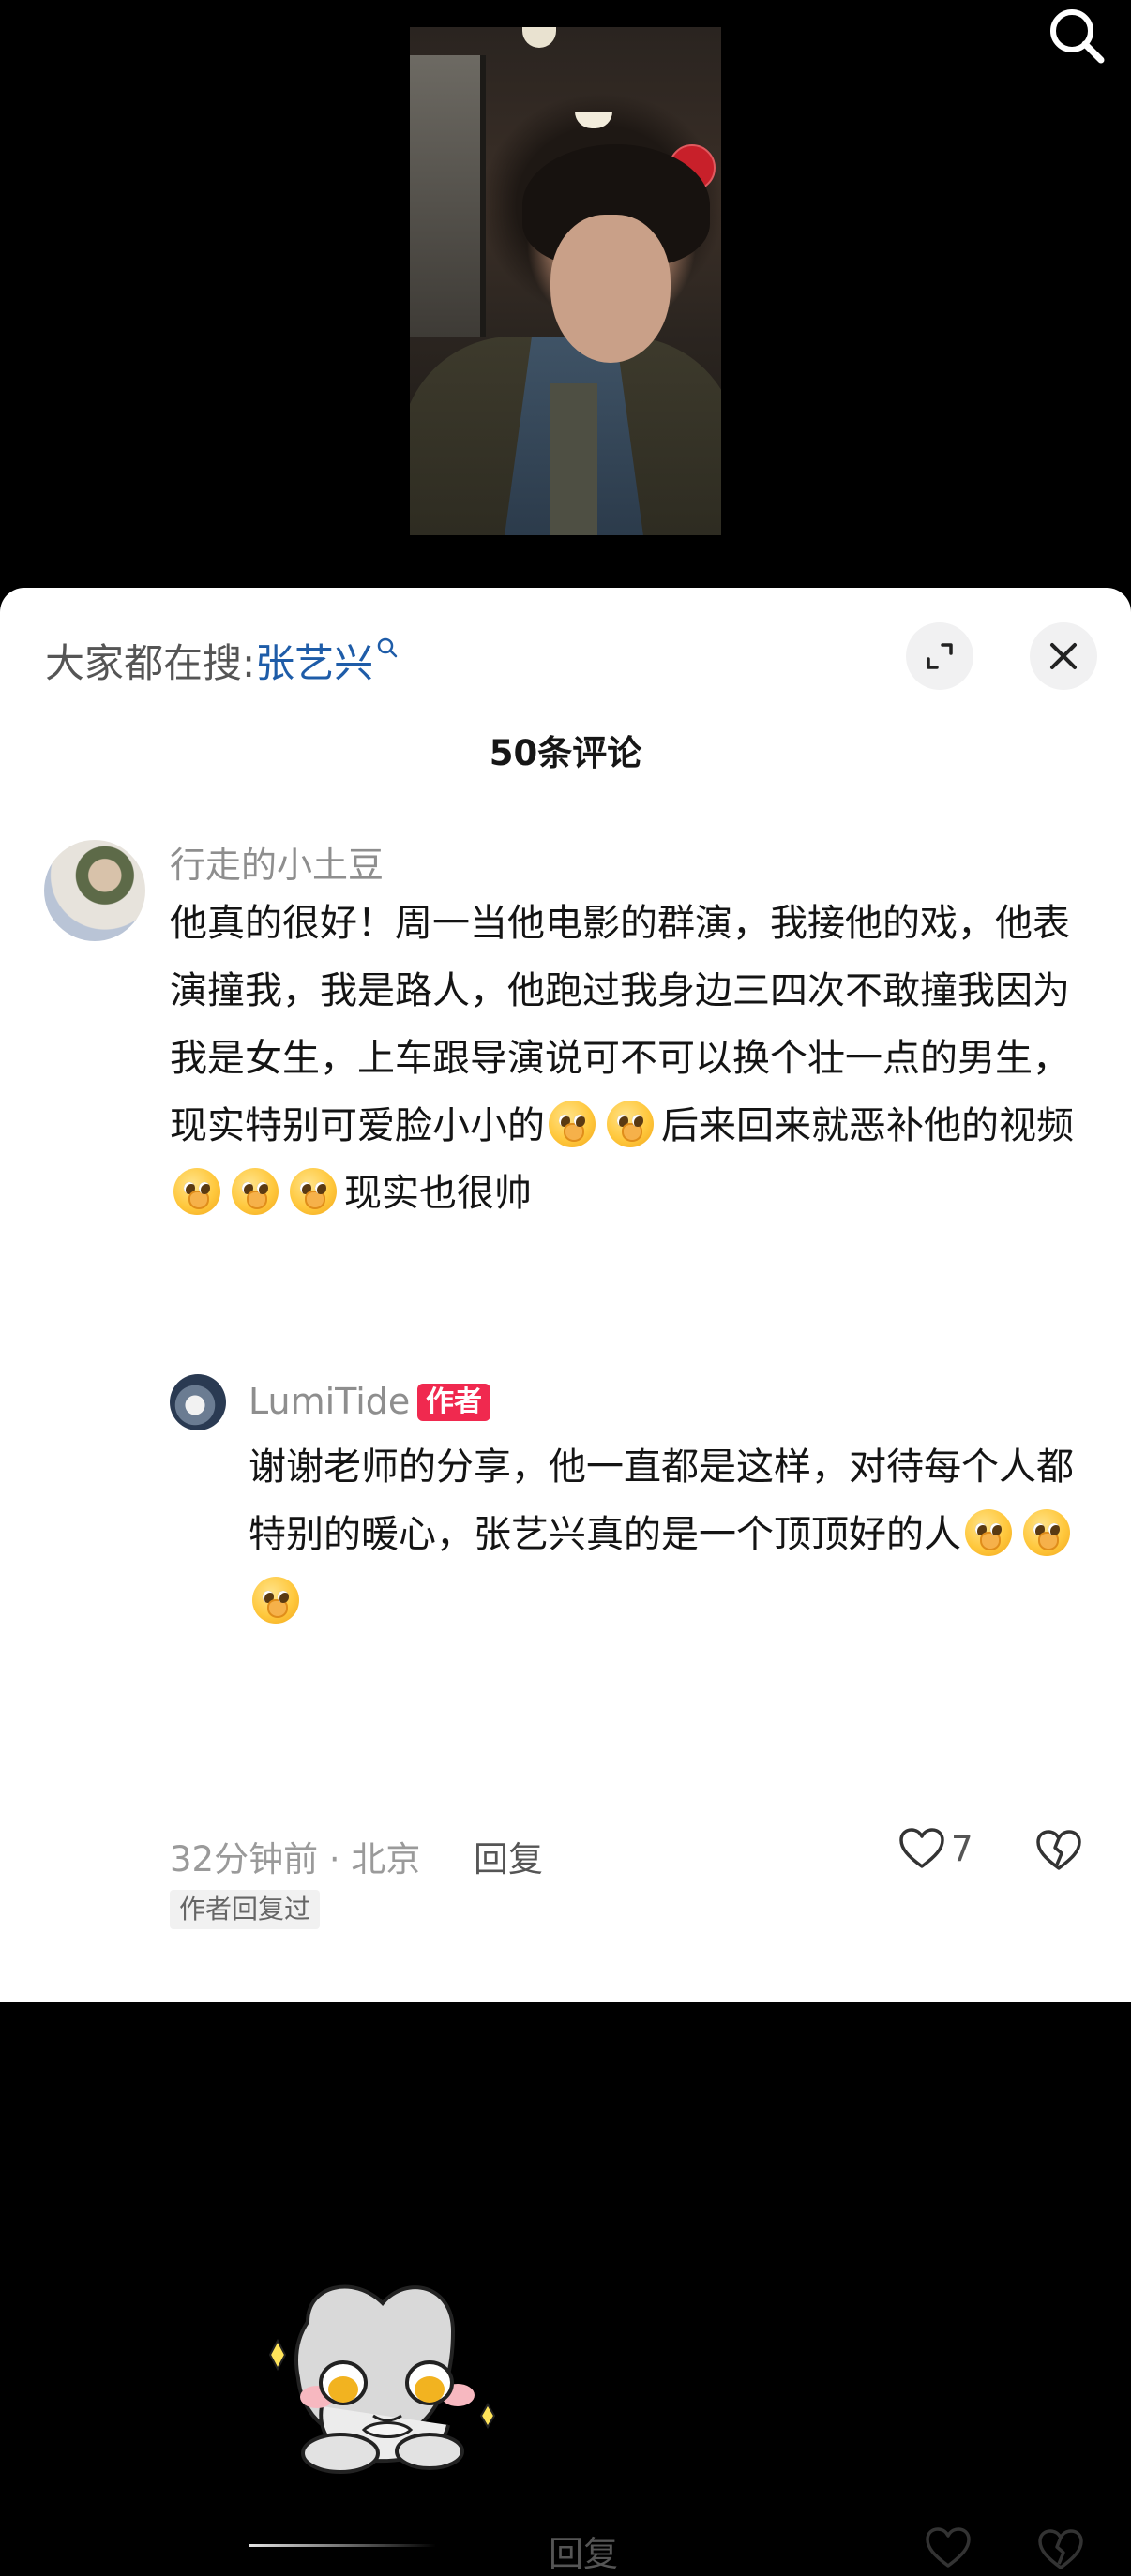 The height and width of the screenshot is (2576, 1131). What do you see at coordinates (453, 1403) in the screenshot?
I see `author-badge: 作者` at bounding box center [453, 1403].